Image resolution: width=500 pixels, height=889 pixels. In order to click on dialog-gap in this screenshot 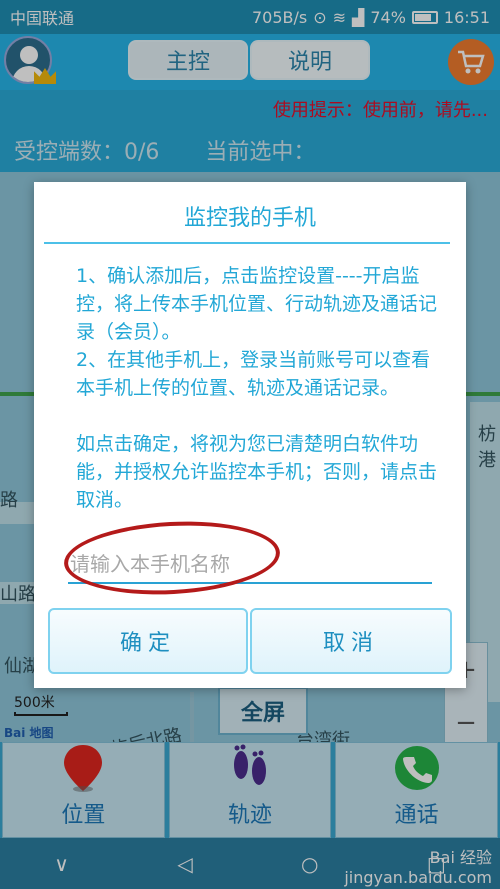, I will do `click(251, 416)`.